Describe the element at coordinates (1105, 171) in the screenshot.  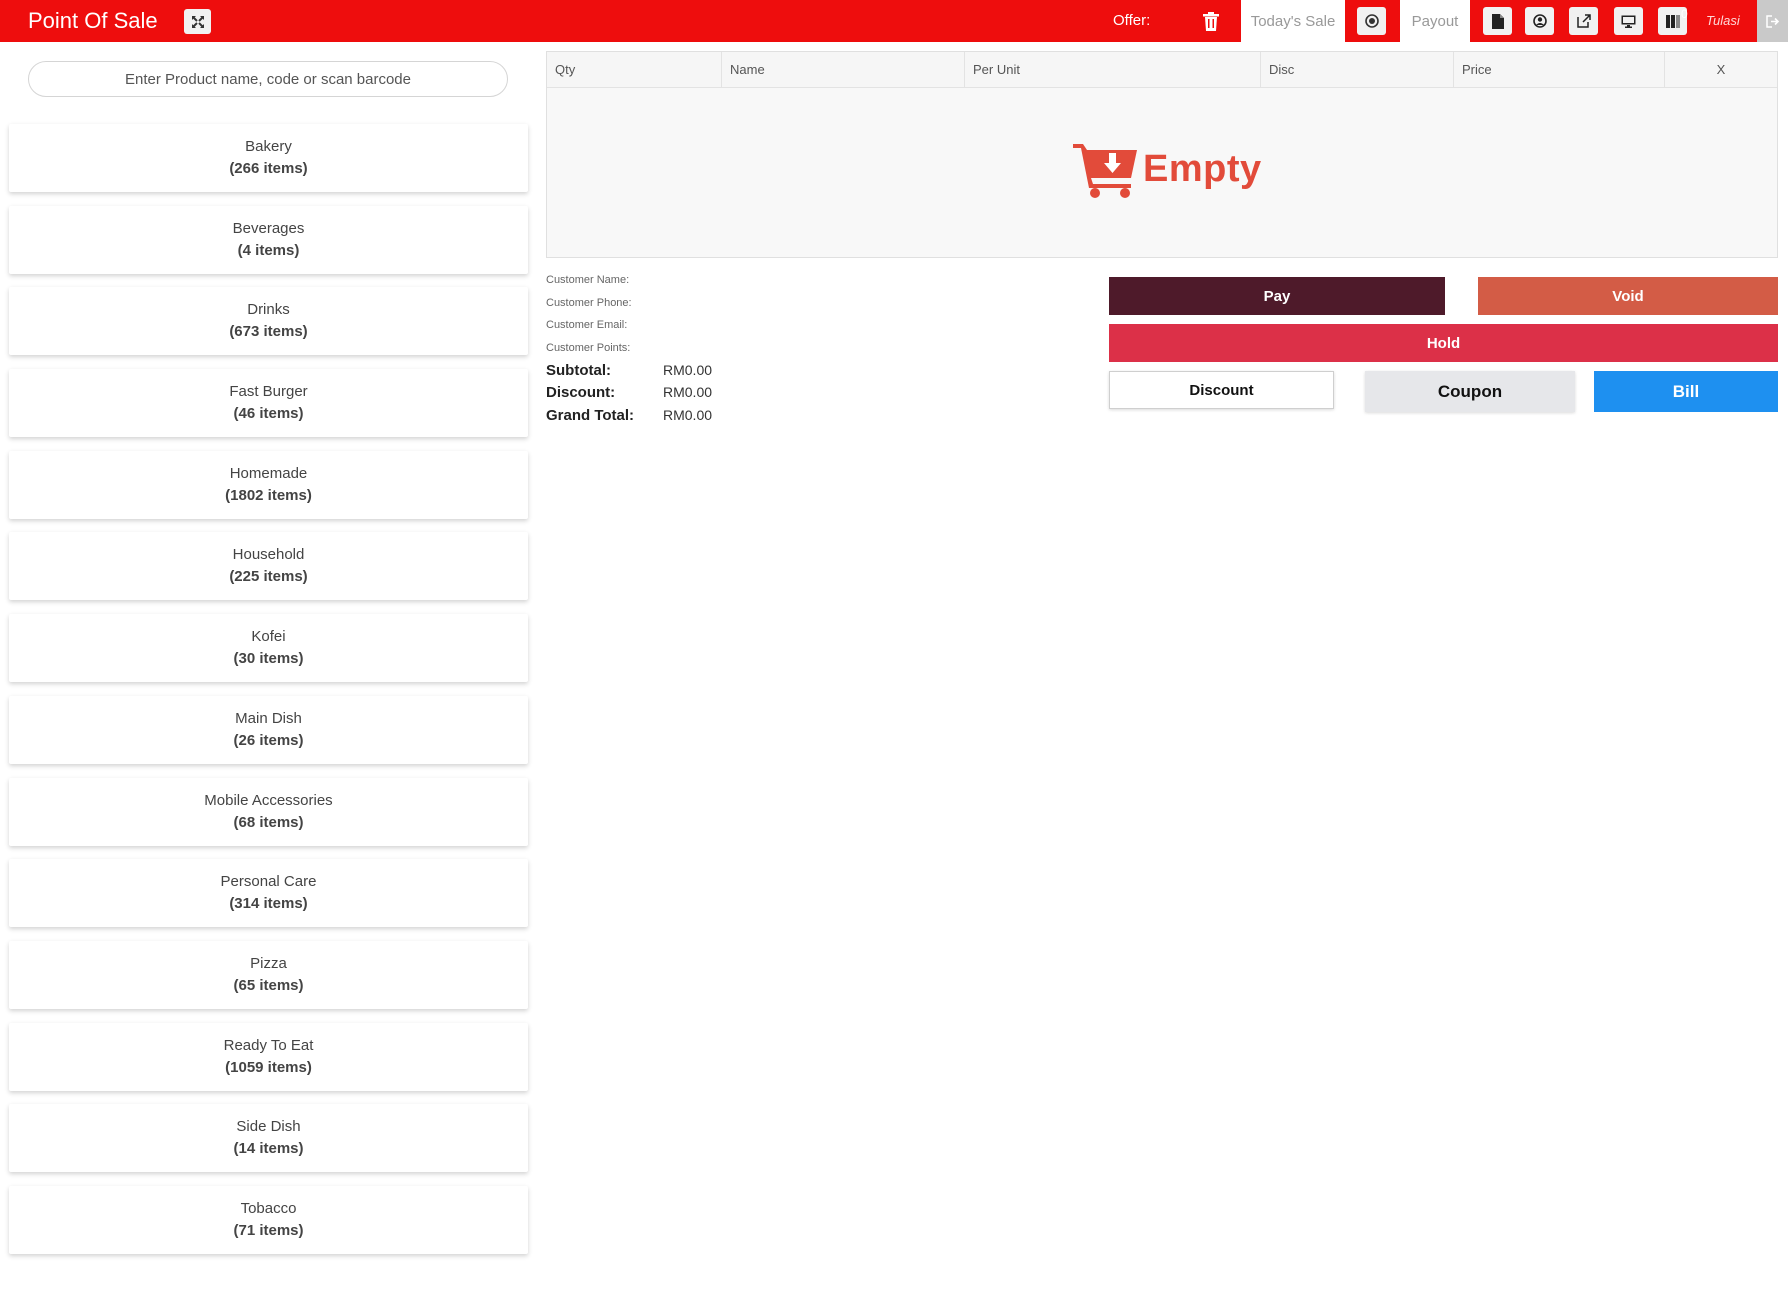
I see `cart-download-icon` at that location.